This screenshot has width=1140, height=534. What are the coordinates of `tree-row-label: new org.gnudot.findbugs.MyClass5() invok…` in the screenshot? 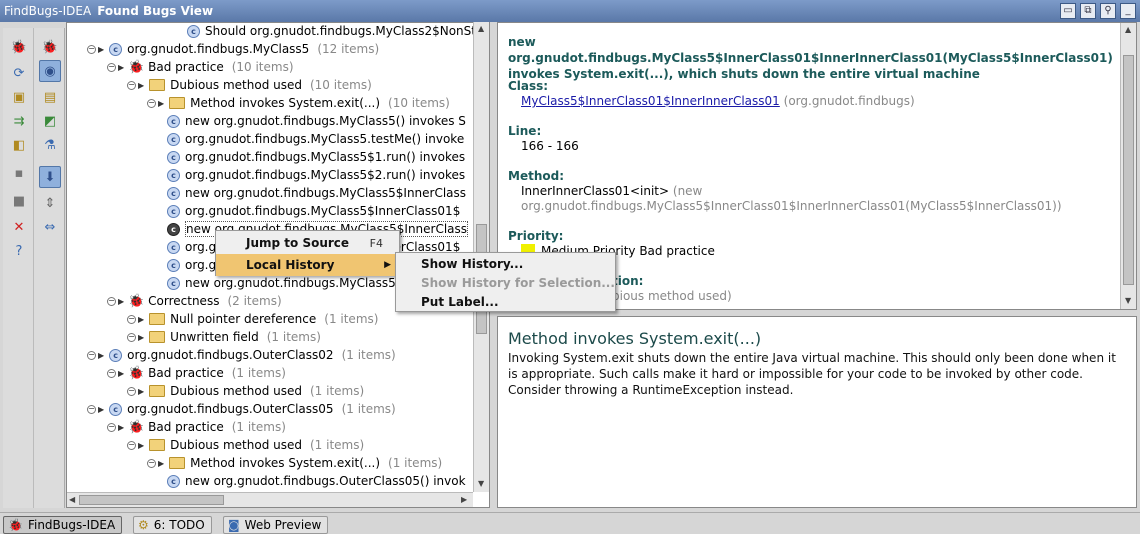 It's located at (325, 121).